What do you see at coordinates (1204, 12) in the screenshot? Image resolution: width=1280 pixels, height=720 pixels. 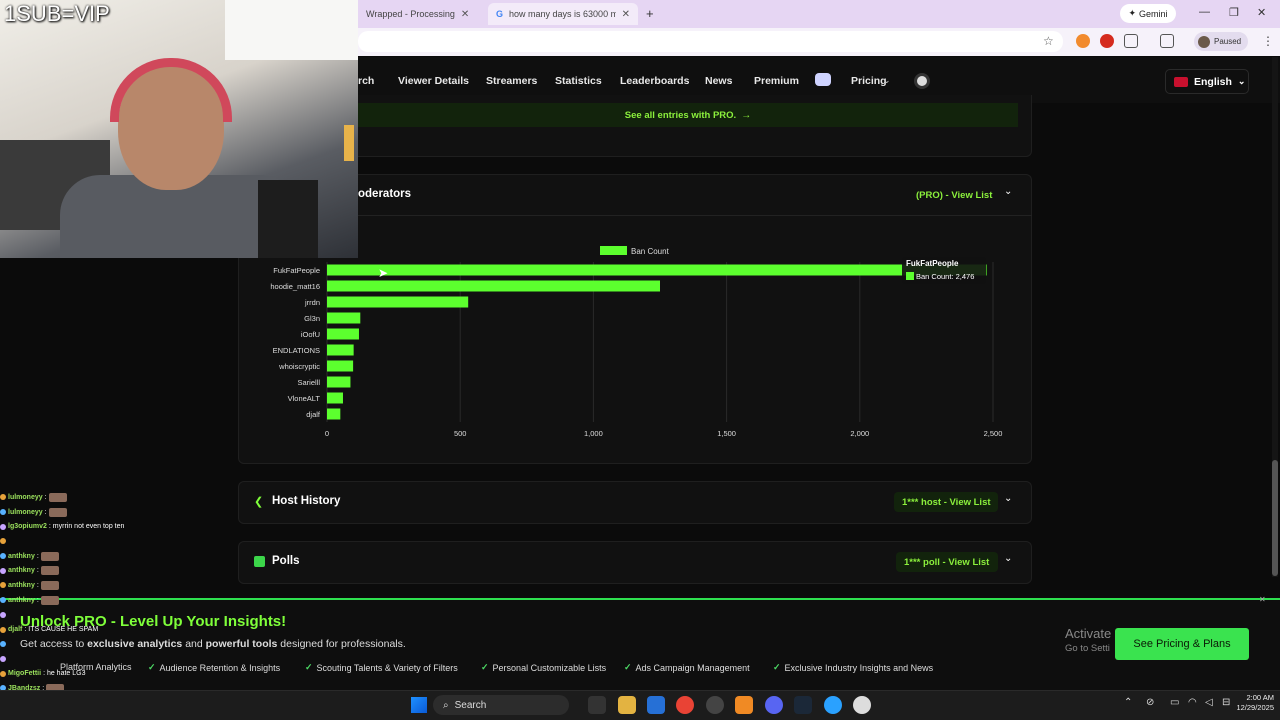 I see `minimize-icon: —` at bounding box center [1204, 12].